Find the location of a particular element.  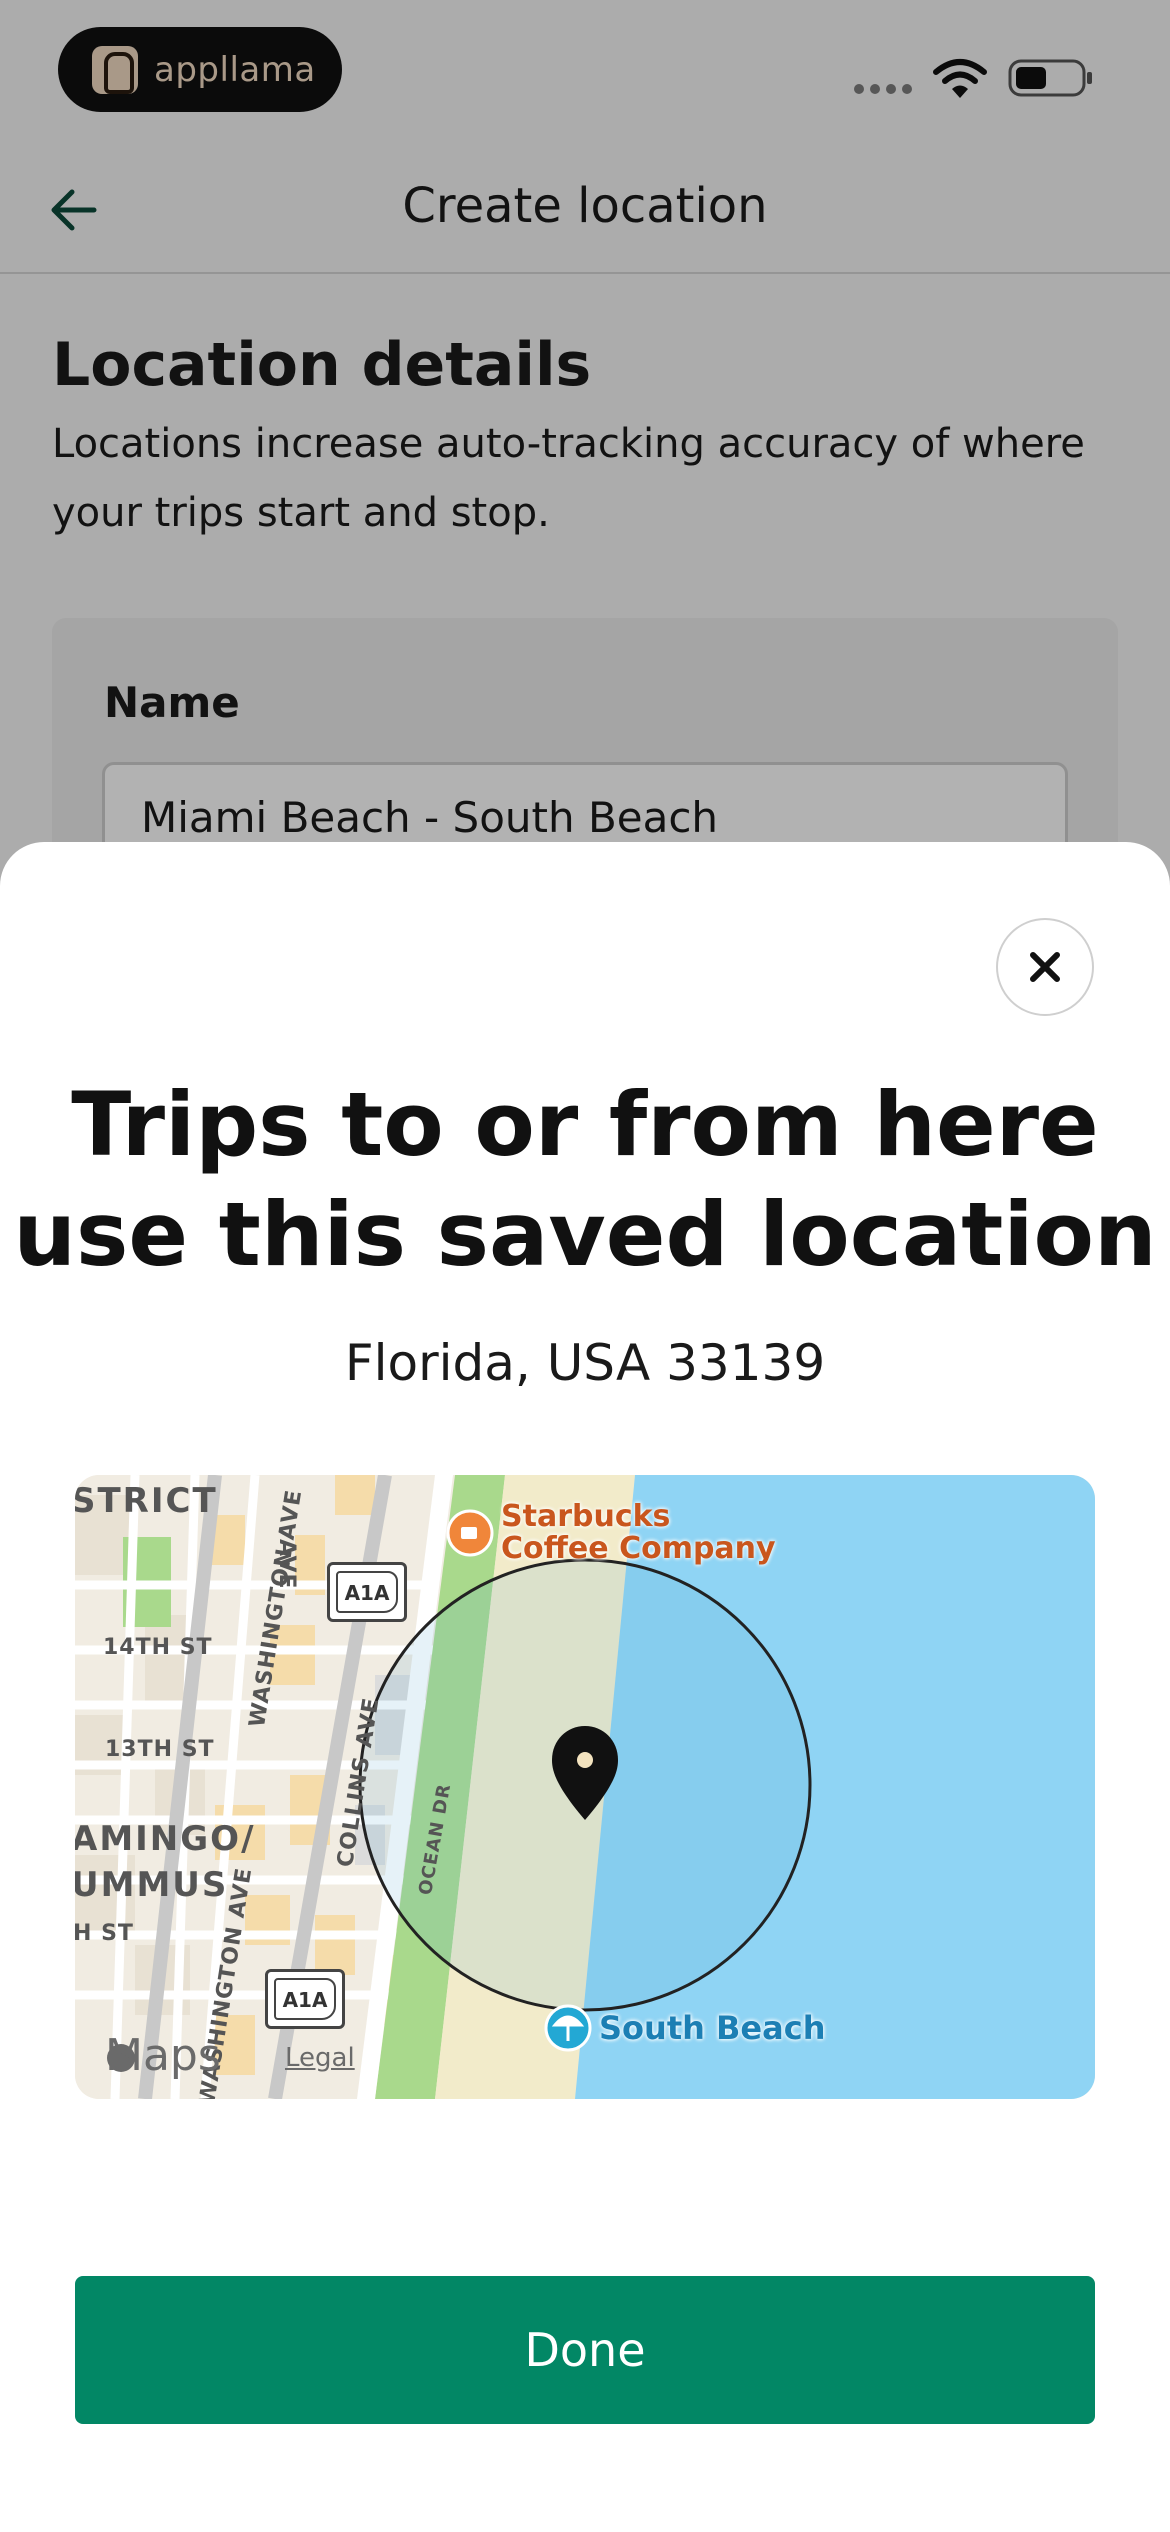

map-label-street: H ST is located at coordinates (104, 1933).